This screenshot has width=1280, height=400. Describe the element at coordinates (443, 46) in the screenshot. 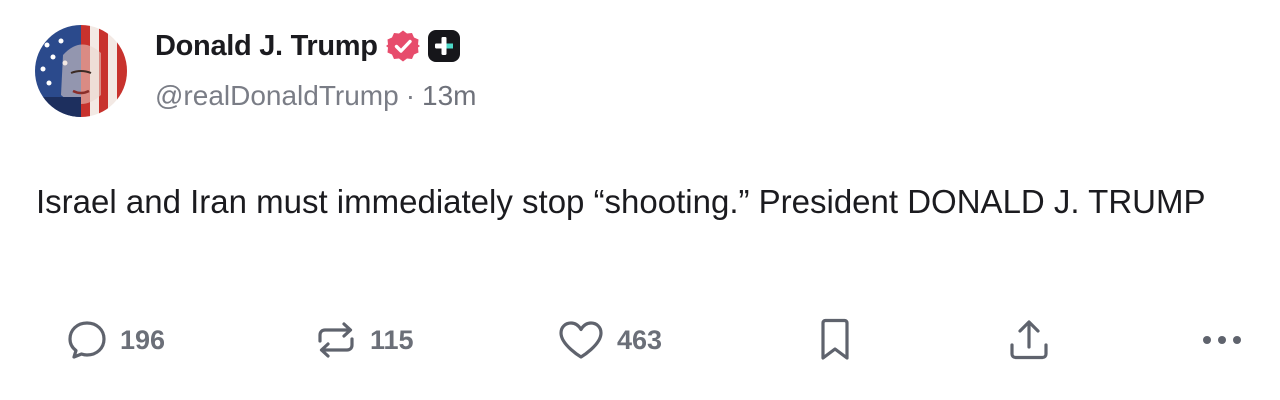

I see `plus-badge-icon` at that location.